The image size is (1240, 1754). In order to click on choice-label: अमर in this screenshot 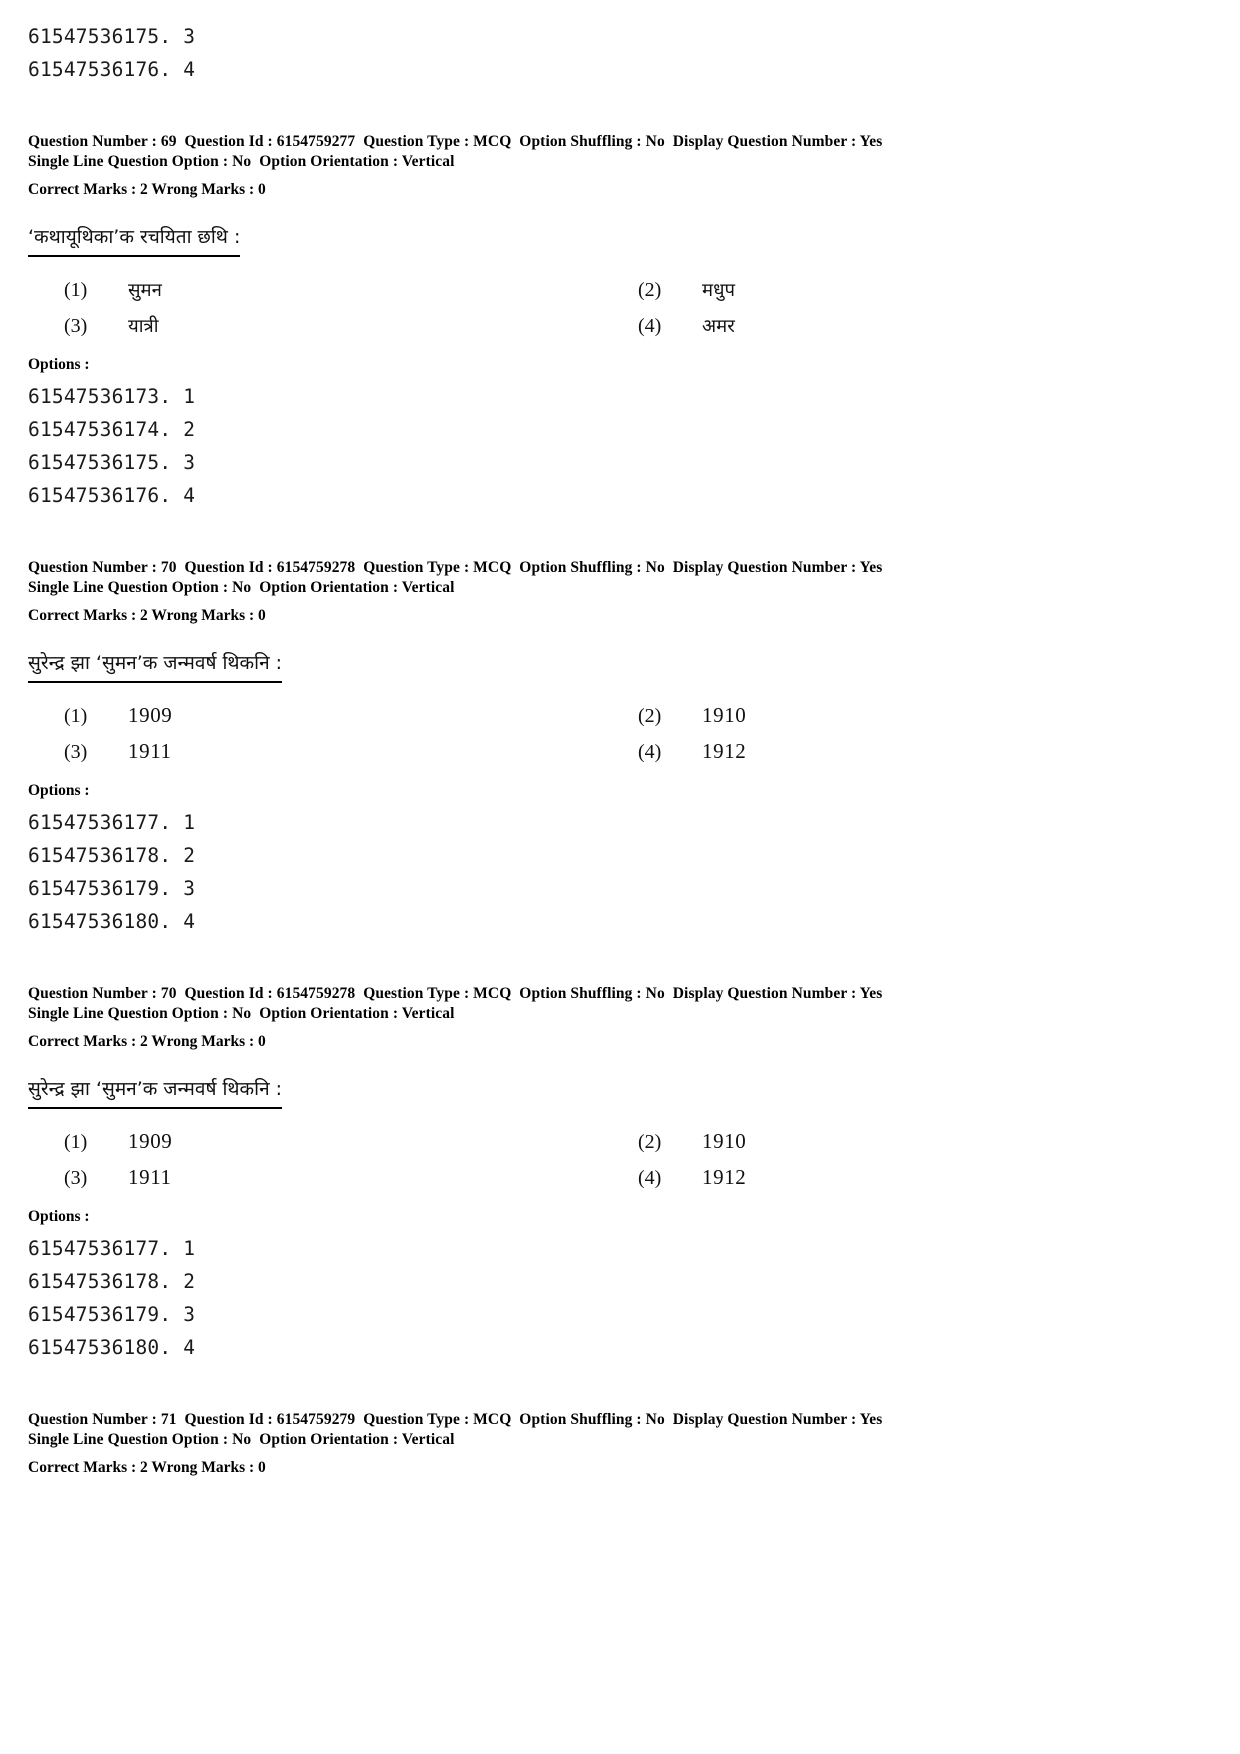, I will do `click(718, 326)`.